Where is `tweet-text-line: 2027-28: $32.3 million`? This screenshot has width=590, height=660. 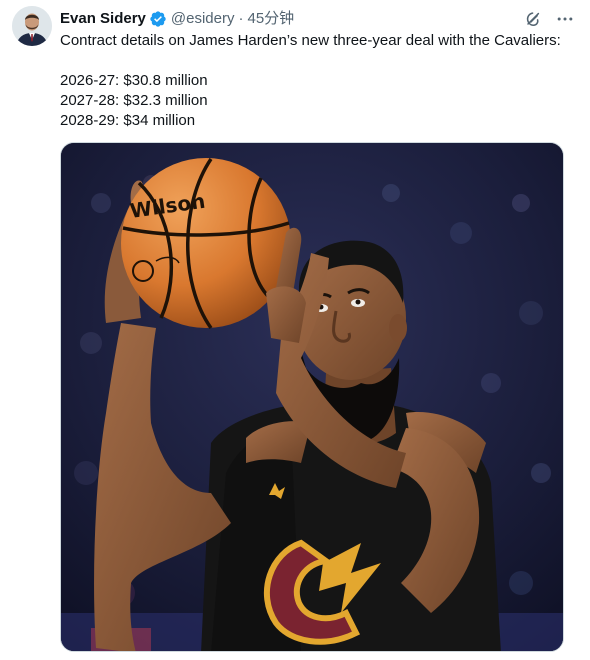 tweet-text-line: 2027-28: $32.3 million is located at coordinates (134, 100).